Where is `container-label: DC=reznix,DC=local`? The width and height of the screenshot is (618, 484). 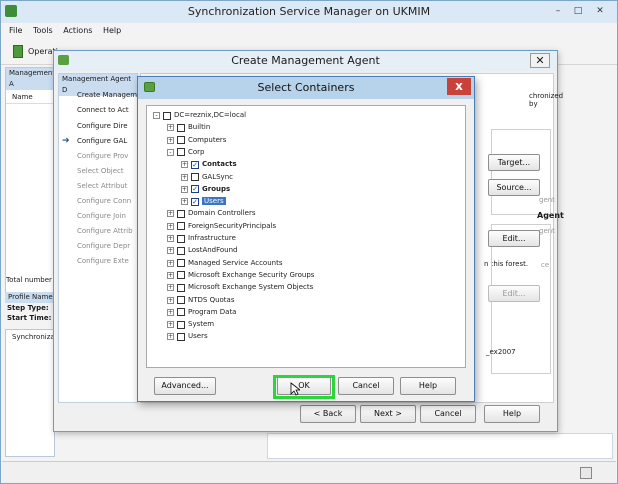 container-label: DC=reznix,DC=local is located at coordinates (210, 115).